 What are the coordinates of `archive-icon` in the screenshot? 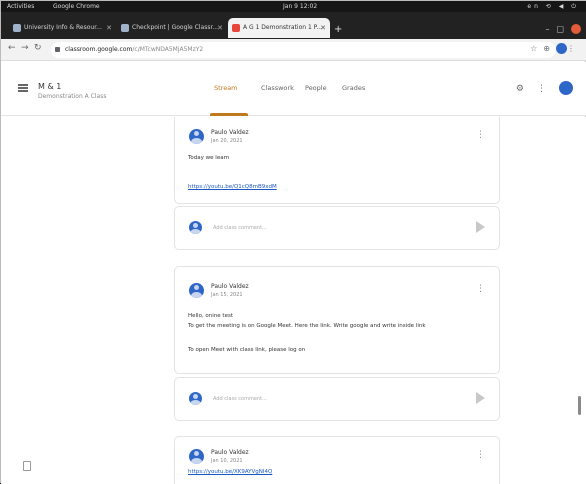 It's located at (27, 466).